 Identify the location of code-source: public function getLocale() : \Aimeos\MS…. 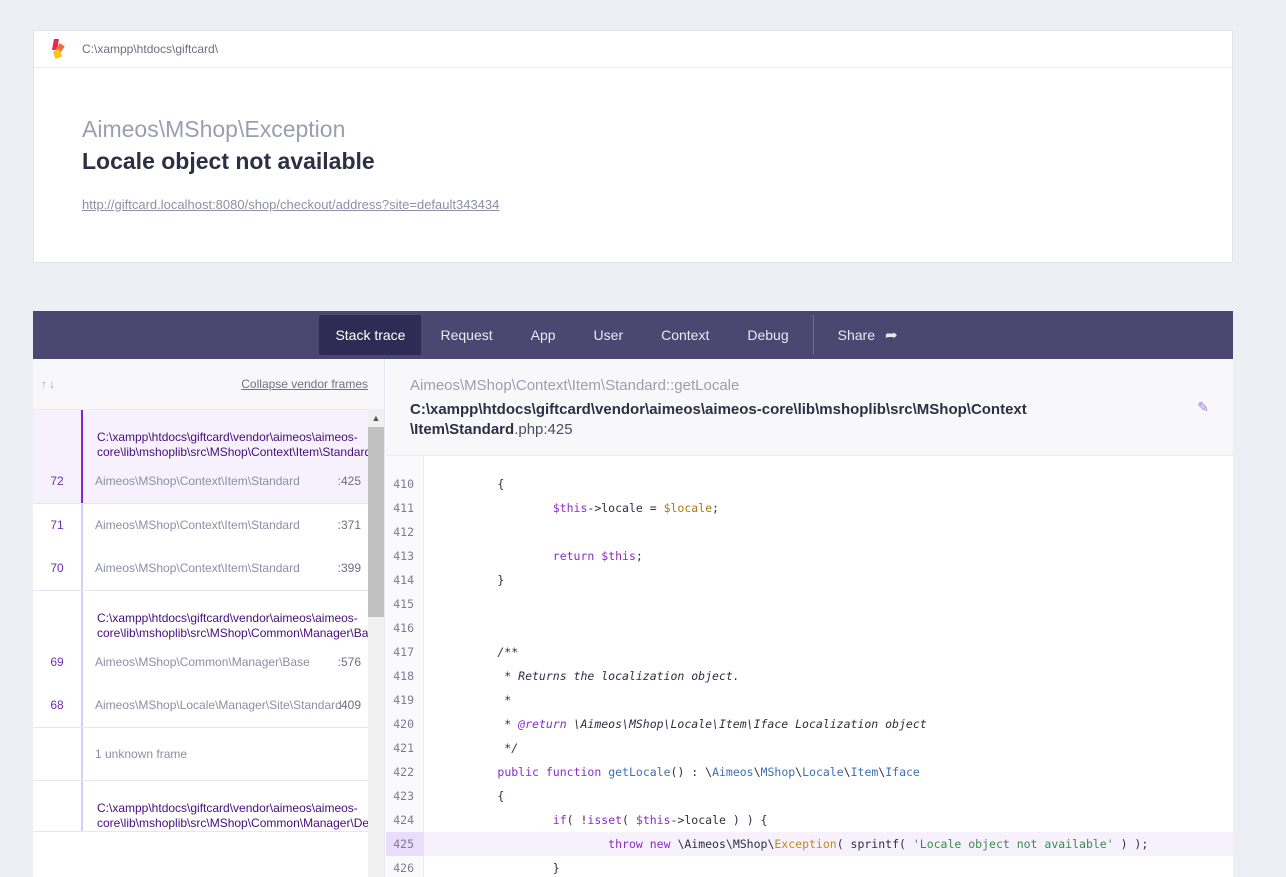
(708, 772).